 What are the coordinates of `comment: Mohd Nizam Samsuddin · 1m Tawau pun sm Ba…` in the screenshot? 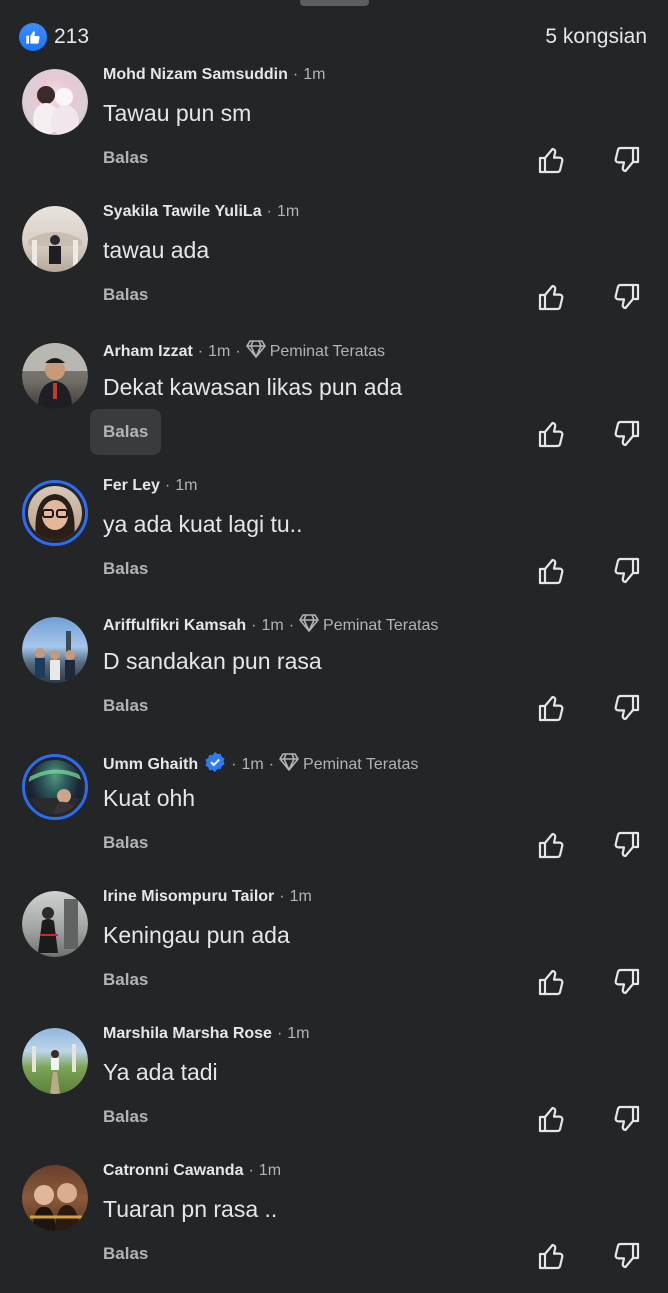 It's located at (334, 128).